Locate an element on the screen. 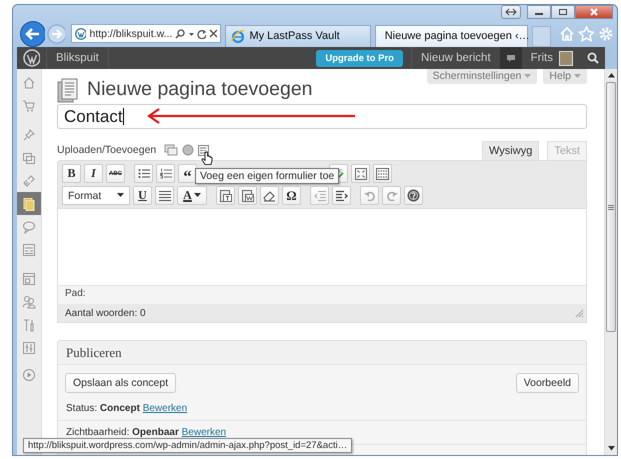  panel-title: Publiceren is located at coordinates (94, 352).